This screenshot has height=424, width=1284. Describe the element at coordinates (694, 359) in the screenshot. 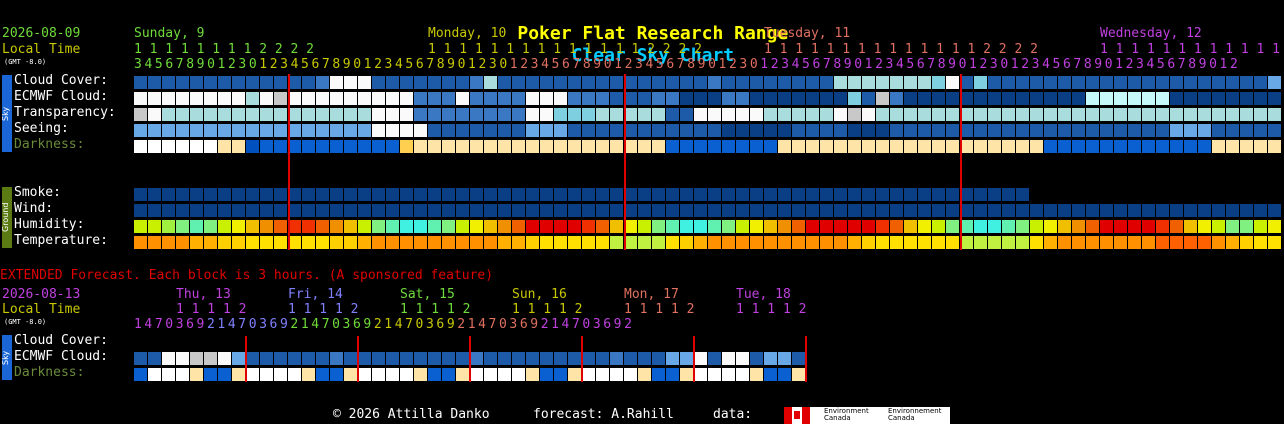

I see `ext-day-separator` at that location.